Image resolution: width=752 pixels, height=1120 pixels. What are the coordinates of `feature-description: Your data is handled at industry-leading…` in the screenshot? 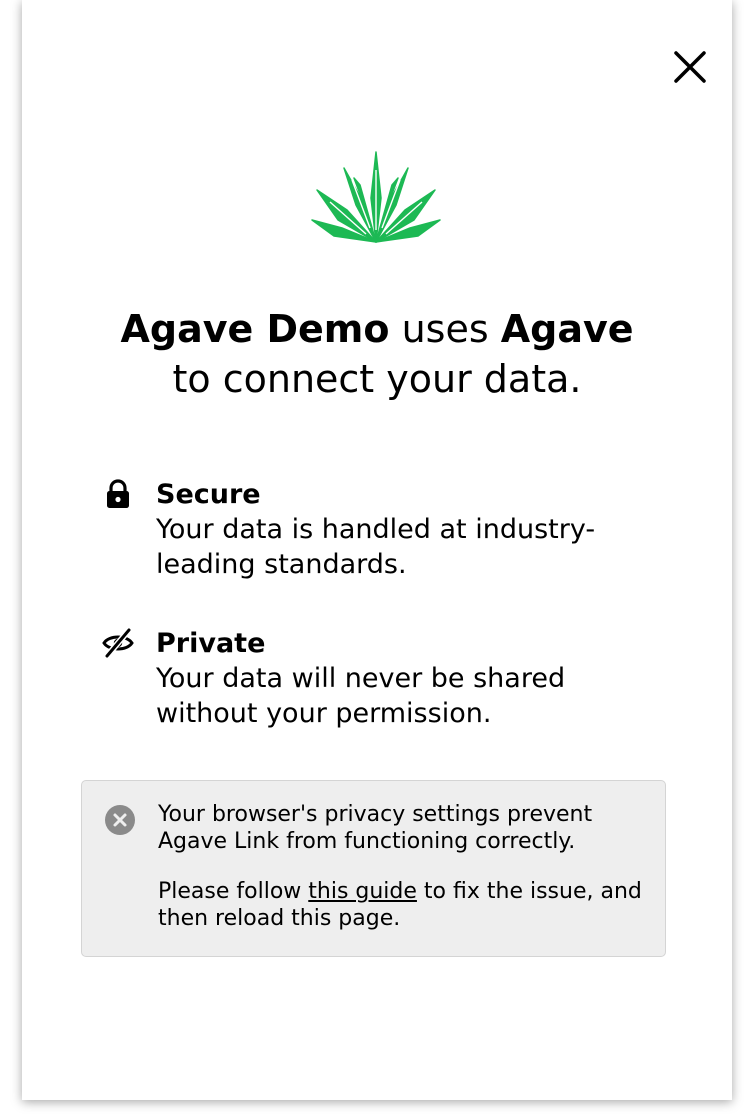 It's located at (376, 547).